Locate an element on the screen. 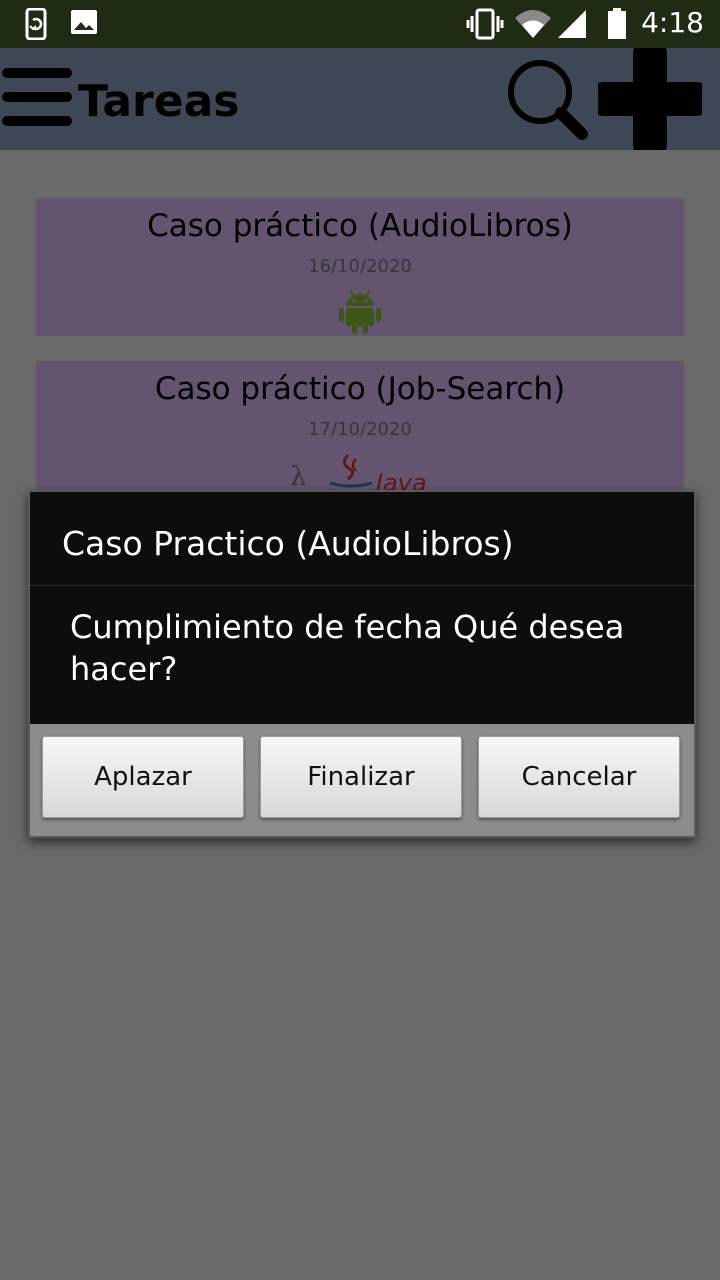 The image size is (720, 1280). dialog-header: Caso Practico (AudioLibros) is located at coordinates (362, 539).